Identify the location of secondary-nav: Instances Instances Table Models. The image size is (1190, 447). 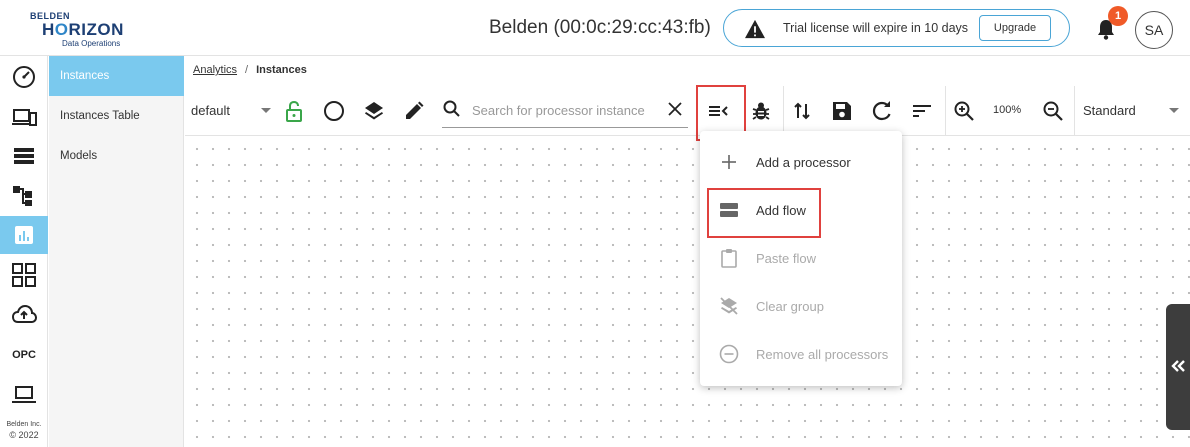
(116, 251).